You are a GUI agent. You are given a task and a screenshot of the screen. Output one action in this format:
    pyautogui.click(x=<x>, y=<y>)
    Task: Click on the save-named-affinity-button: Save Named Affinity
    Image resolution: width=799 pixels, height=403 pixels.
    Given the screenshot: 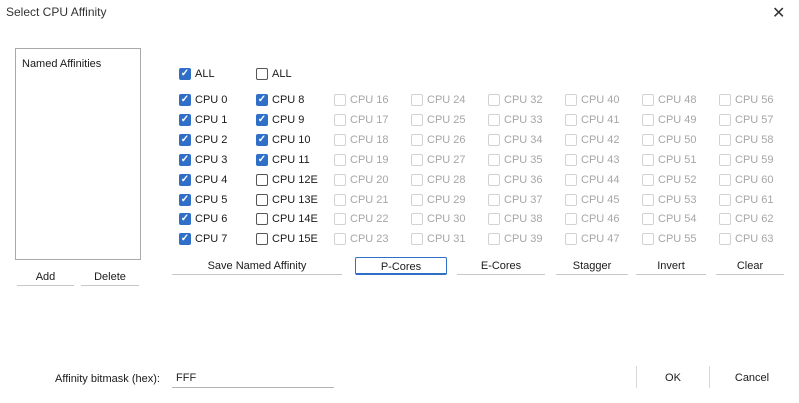 What is the action you would take?
    pyautogui.click(x=257, y=266)
    